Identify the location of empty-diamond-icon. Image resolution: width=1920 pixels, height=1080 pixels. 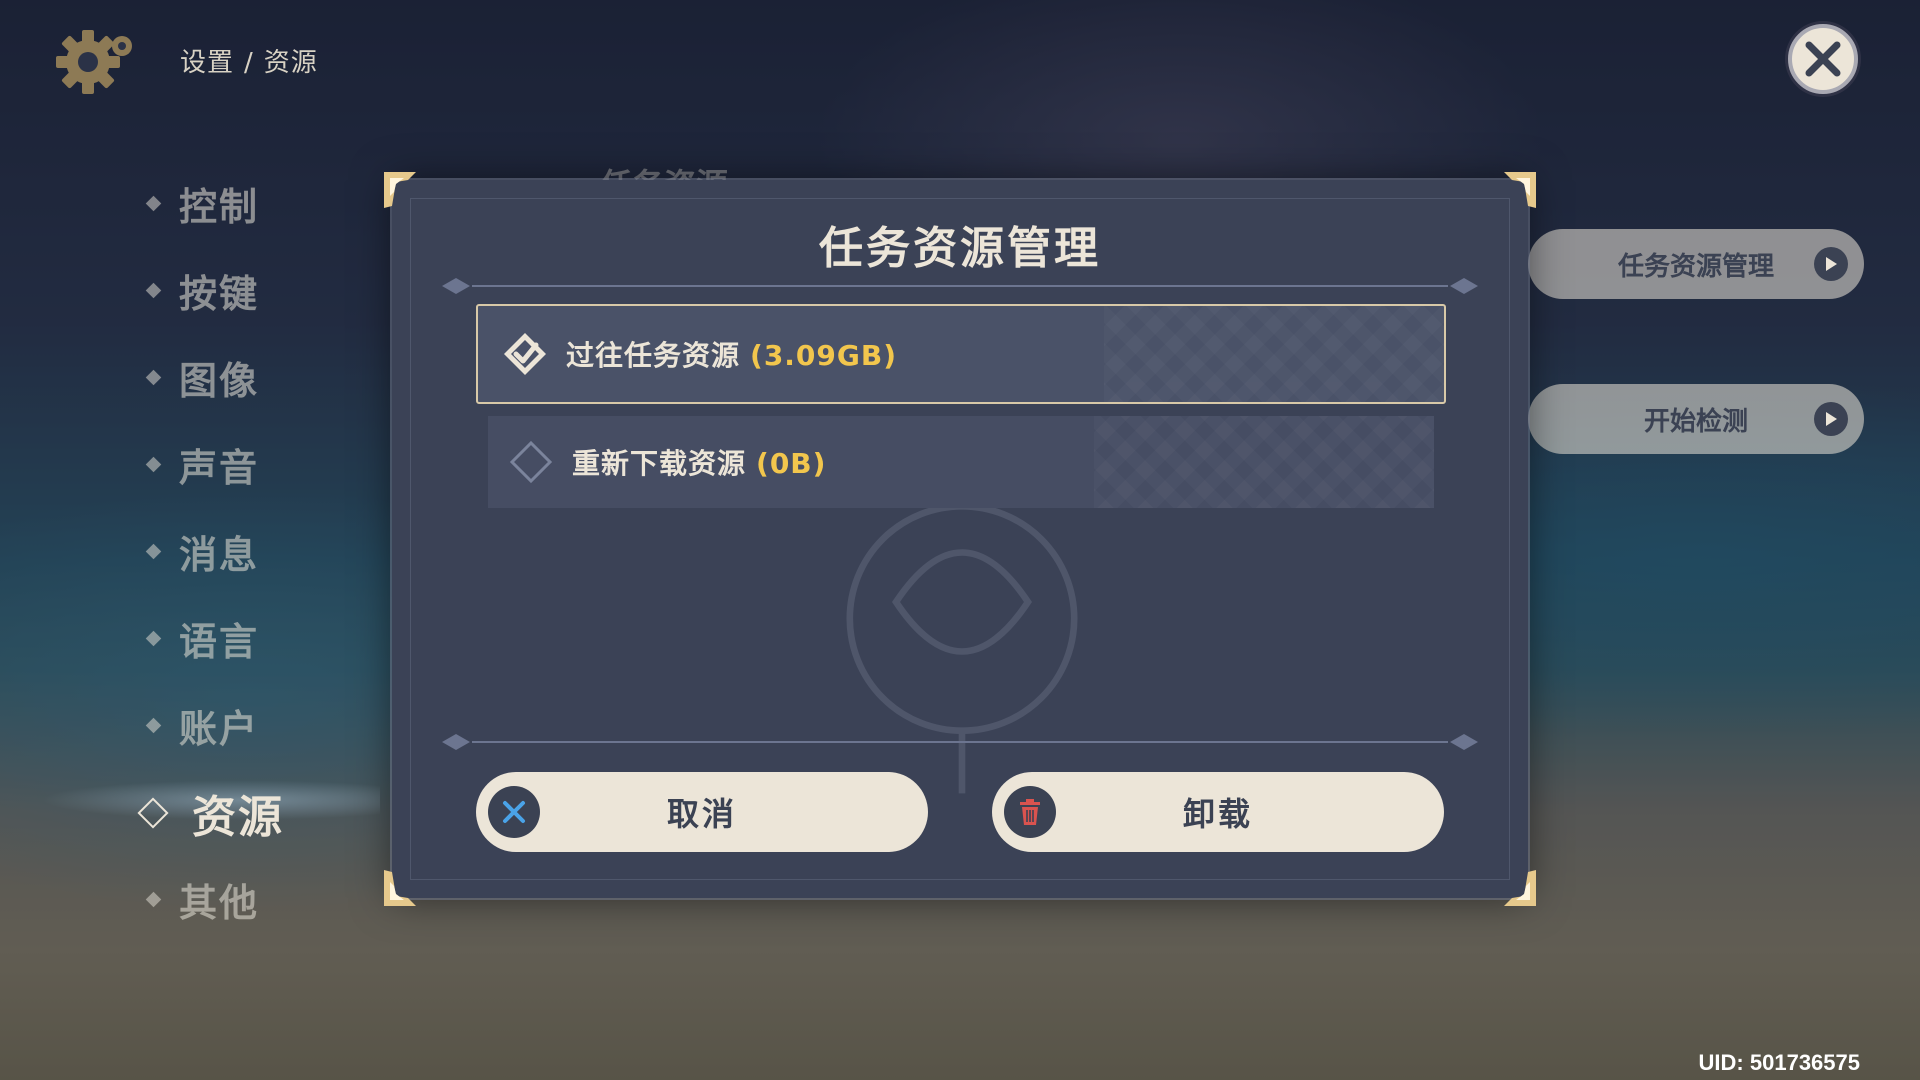
(531, 462).